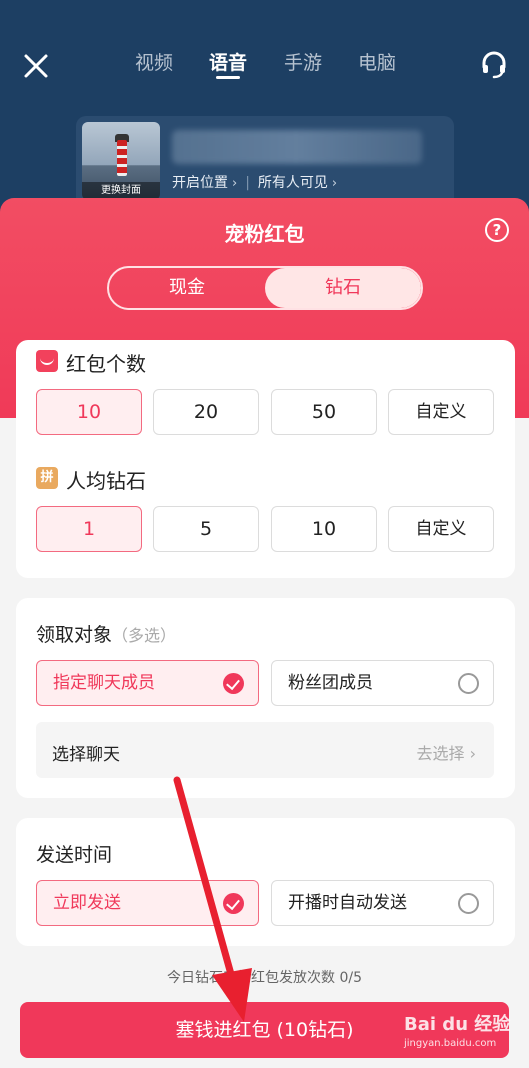 The image size is (529, 1068). What do you see at coordinates (121, 161) in the screenshot?
I see `cover-image: 更换封面` at bounding box center [121, 161].